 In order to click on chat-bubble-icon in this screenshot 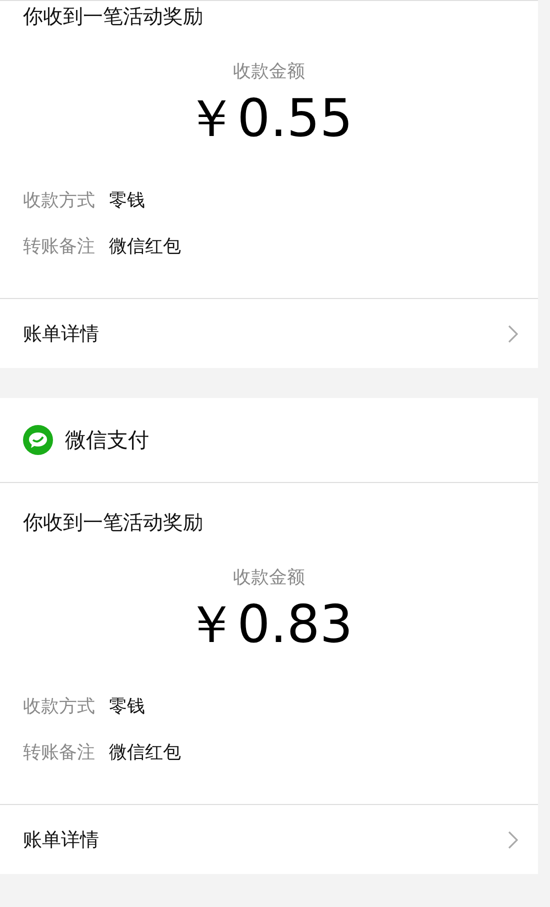, I will do `click(38, 440)`.